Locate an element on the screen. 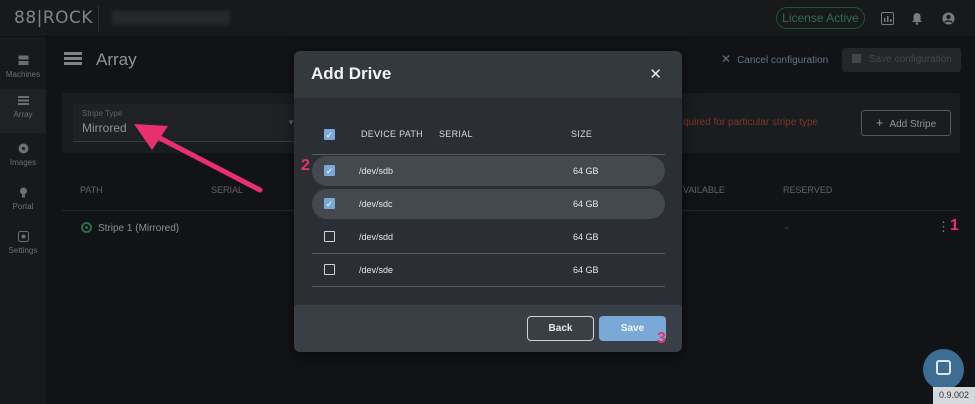 The width and height of the screenshot is (975, 404). save-button: Save is located at coordinates (632, 328).